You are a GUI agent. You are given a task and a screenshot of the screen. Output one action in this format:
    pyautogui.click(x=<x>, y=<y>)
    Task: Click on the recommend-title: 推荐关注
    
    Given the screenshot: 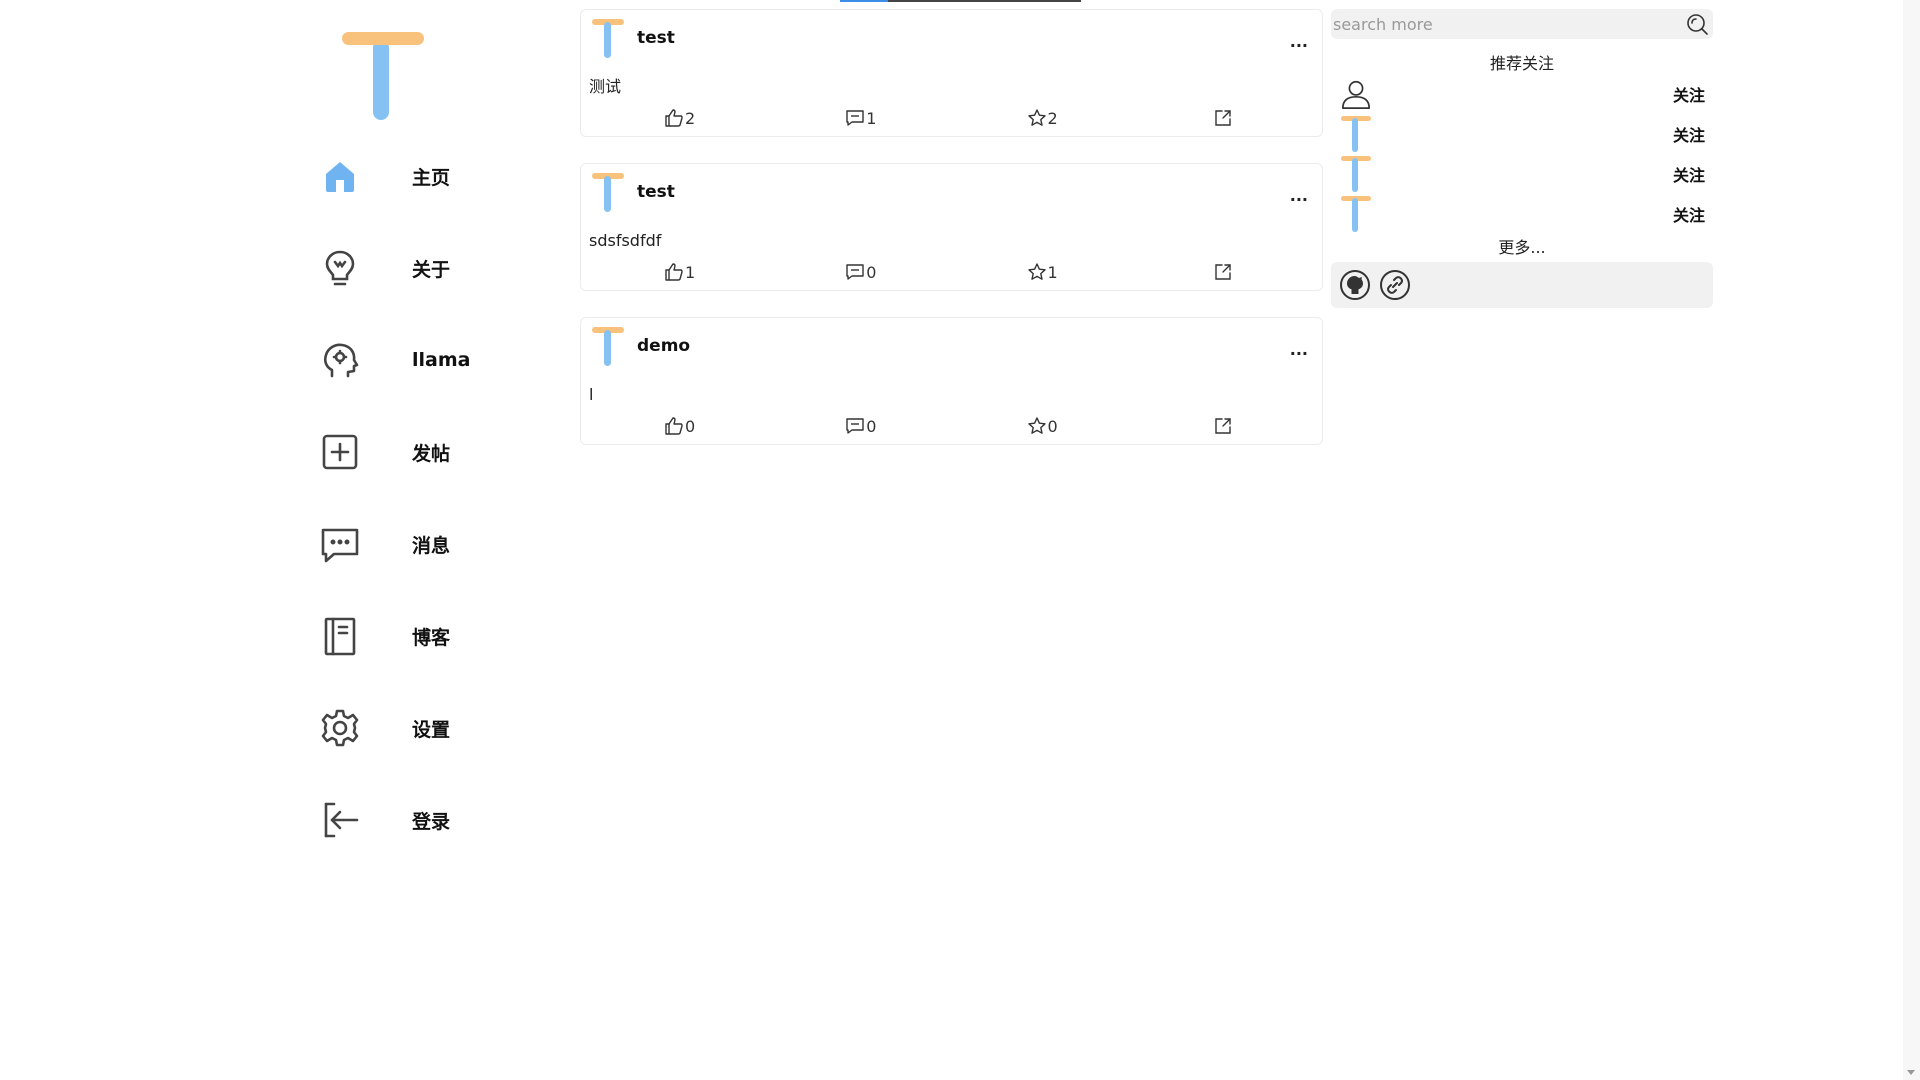 What is the action you would take?
    pyautogui.click(x=1521, y=63)
    